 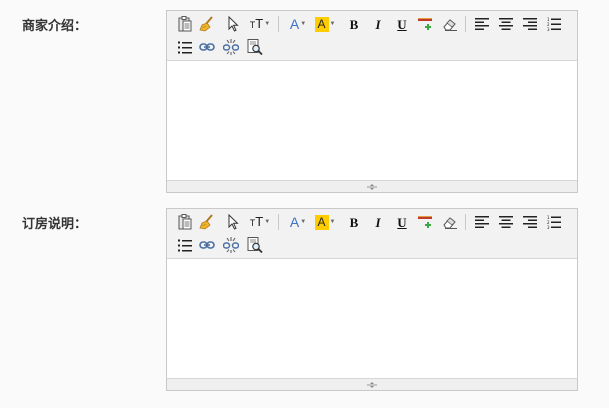 What do you see at coordinates (55, 224) in the screenshot?
I see `field-label: 订房说明：` at bounding box center [55, 224].